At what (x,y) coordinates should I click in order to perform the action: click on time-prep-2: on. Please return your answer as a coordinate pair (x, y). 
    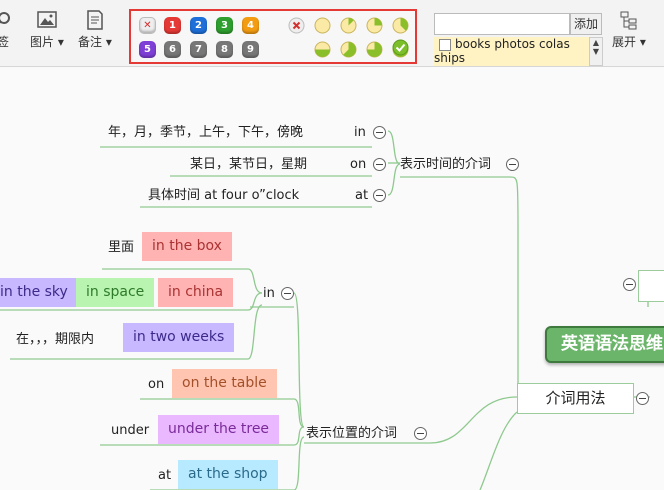
    Looking at the image, I should click on (358, 165).